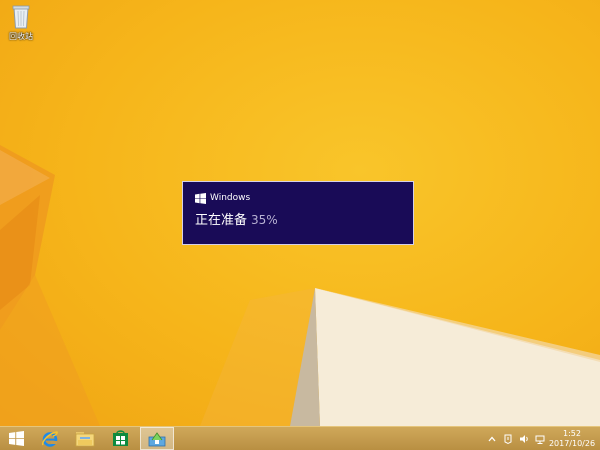  I want to click on start-button, so click(16, 438).